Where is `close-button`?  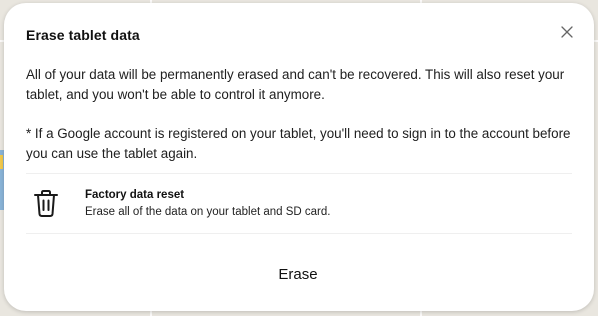 close-button is located at coordinates (567, 32).